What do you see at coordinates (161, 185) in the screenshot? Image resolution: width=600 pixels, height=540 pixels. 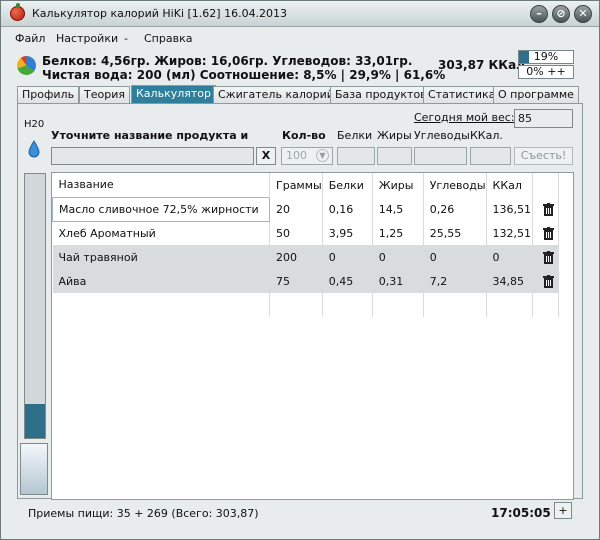 I see `col-name: Название` at bounding box center [161, 185].